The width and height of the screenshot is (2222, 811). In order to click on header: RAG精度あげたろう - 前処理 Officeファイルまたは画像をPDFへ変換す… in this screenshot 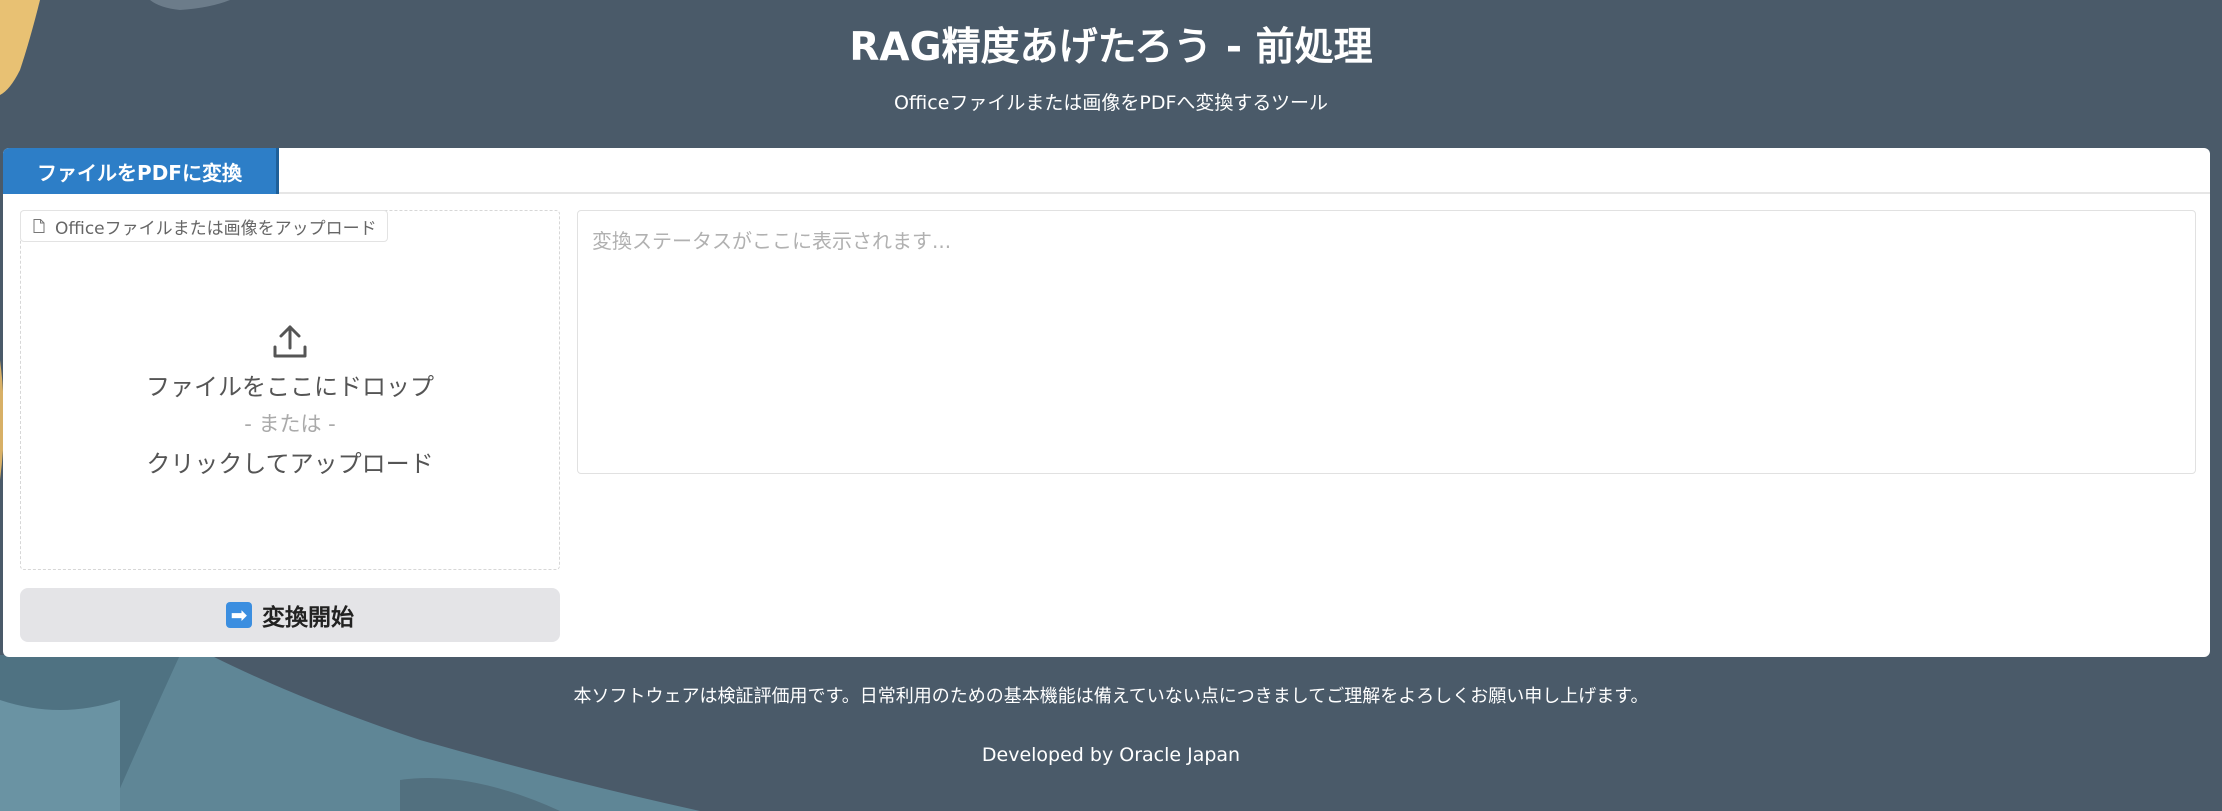, I will do `click(1111, 67)`.